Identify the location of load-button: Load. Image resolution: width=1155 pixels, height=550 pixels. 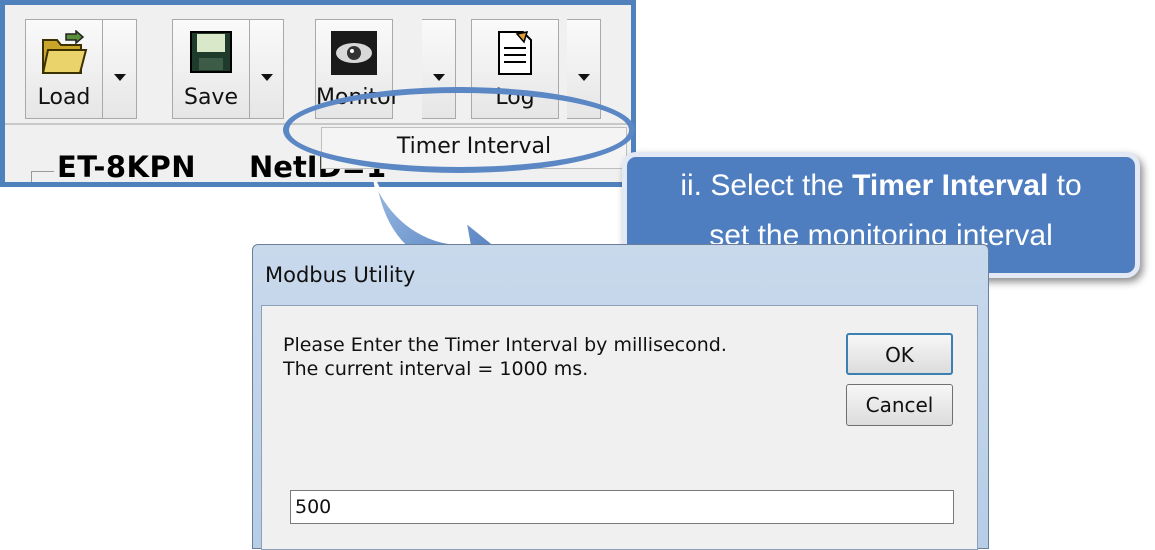
(64, 69).